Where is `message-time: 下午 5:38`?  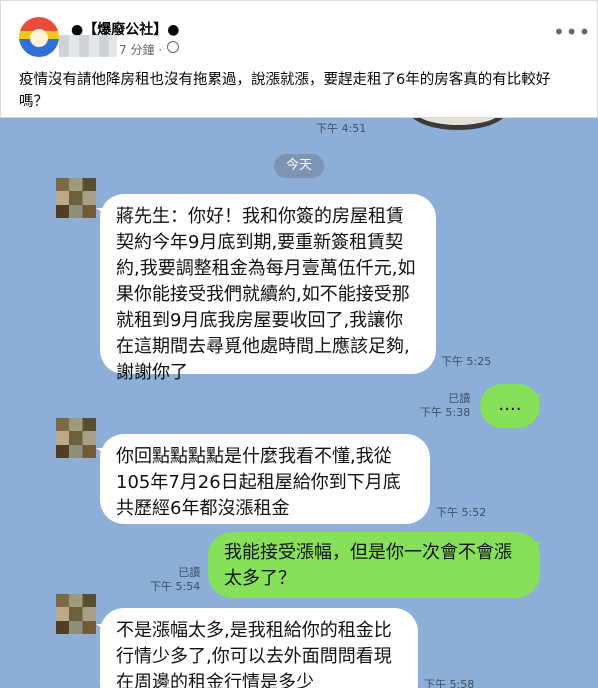
message-time: 下午 5:38 is located at coordinates (445, 412).